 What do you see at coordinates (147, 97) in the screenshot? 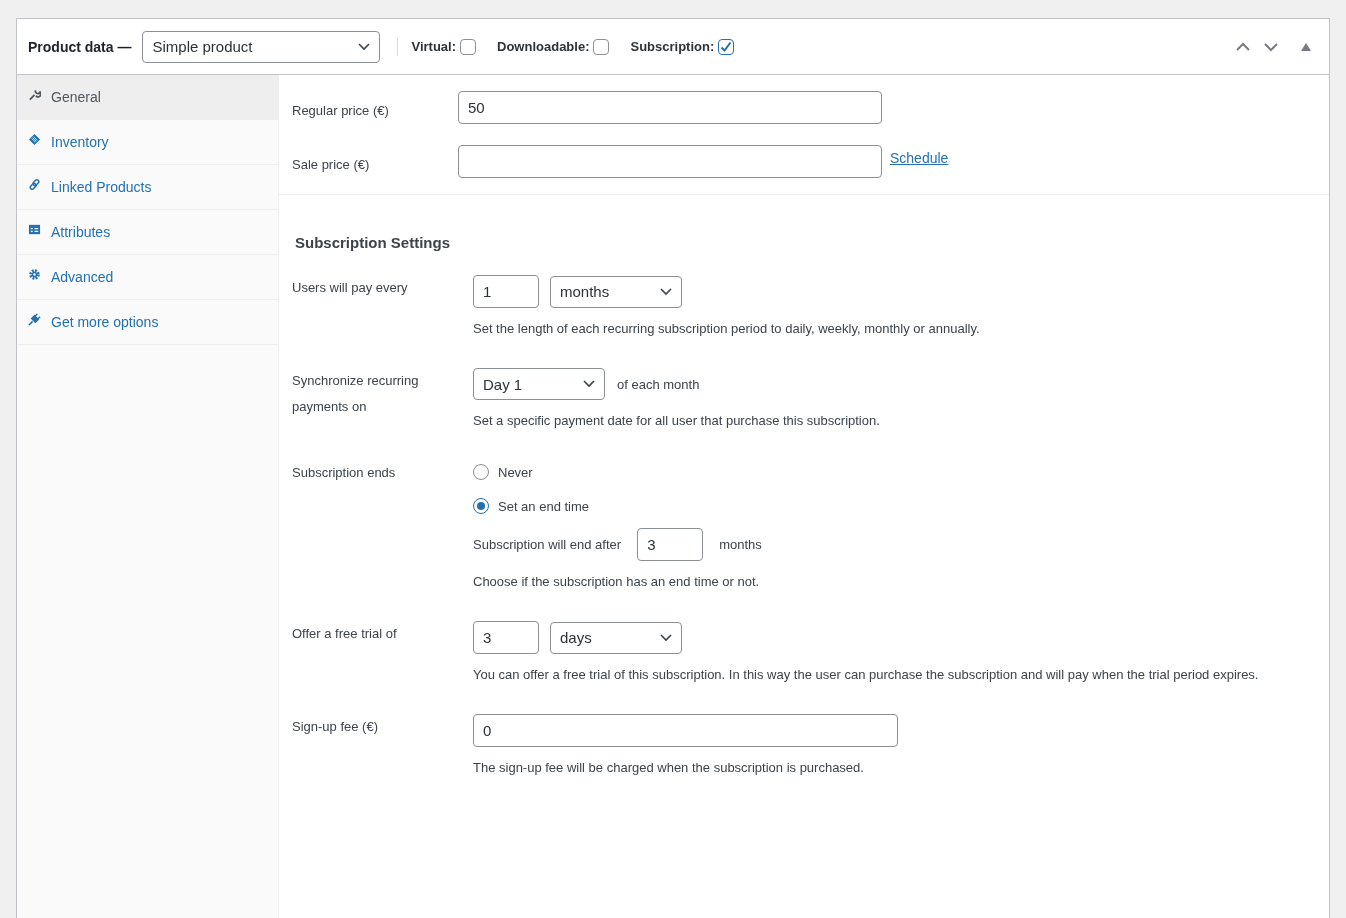
I see `sidebar-tab: General` at bounding box center [147, 97].